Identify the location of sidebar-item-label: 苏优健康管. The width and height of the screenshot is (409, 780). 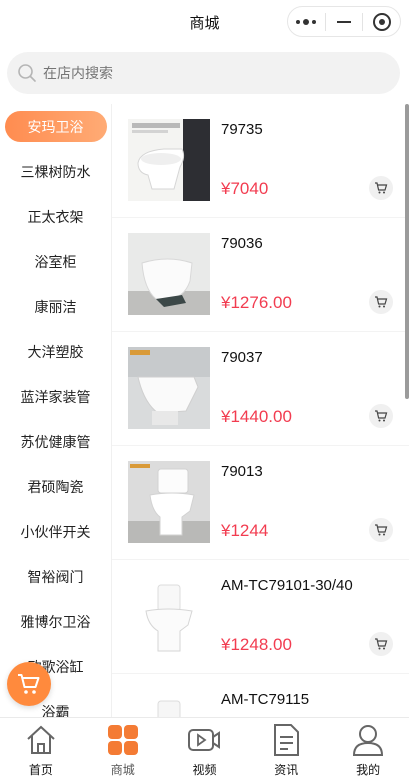
(55, 441).